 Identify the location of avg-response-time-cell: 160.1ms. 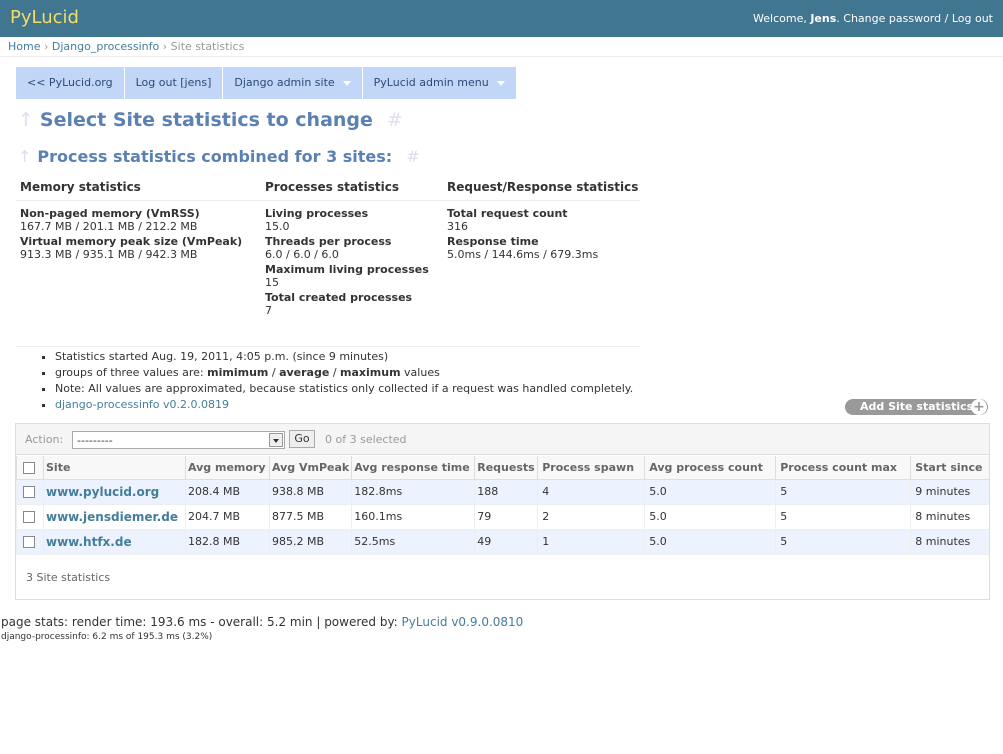
(413, 517).